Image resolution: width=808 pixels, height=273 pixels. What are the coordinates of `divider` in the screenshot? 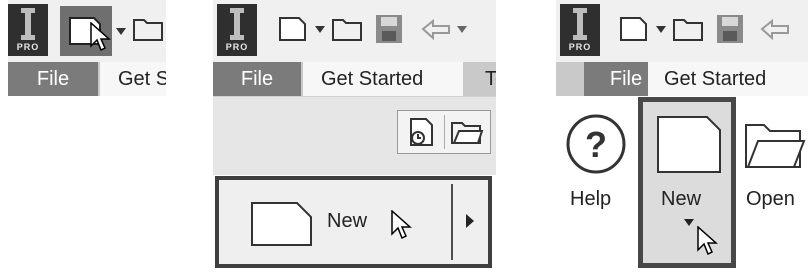 It's located at (444, 132).